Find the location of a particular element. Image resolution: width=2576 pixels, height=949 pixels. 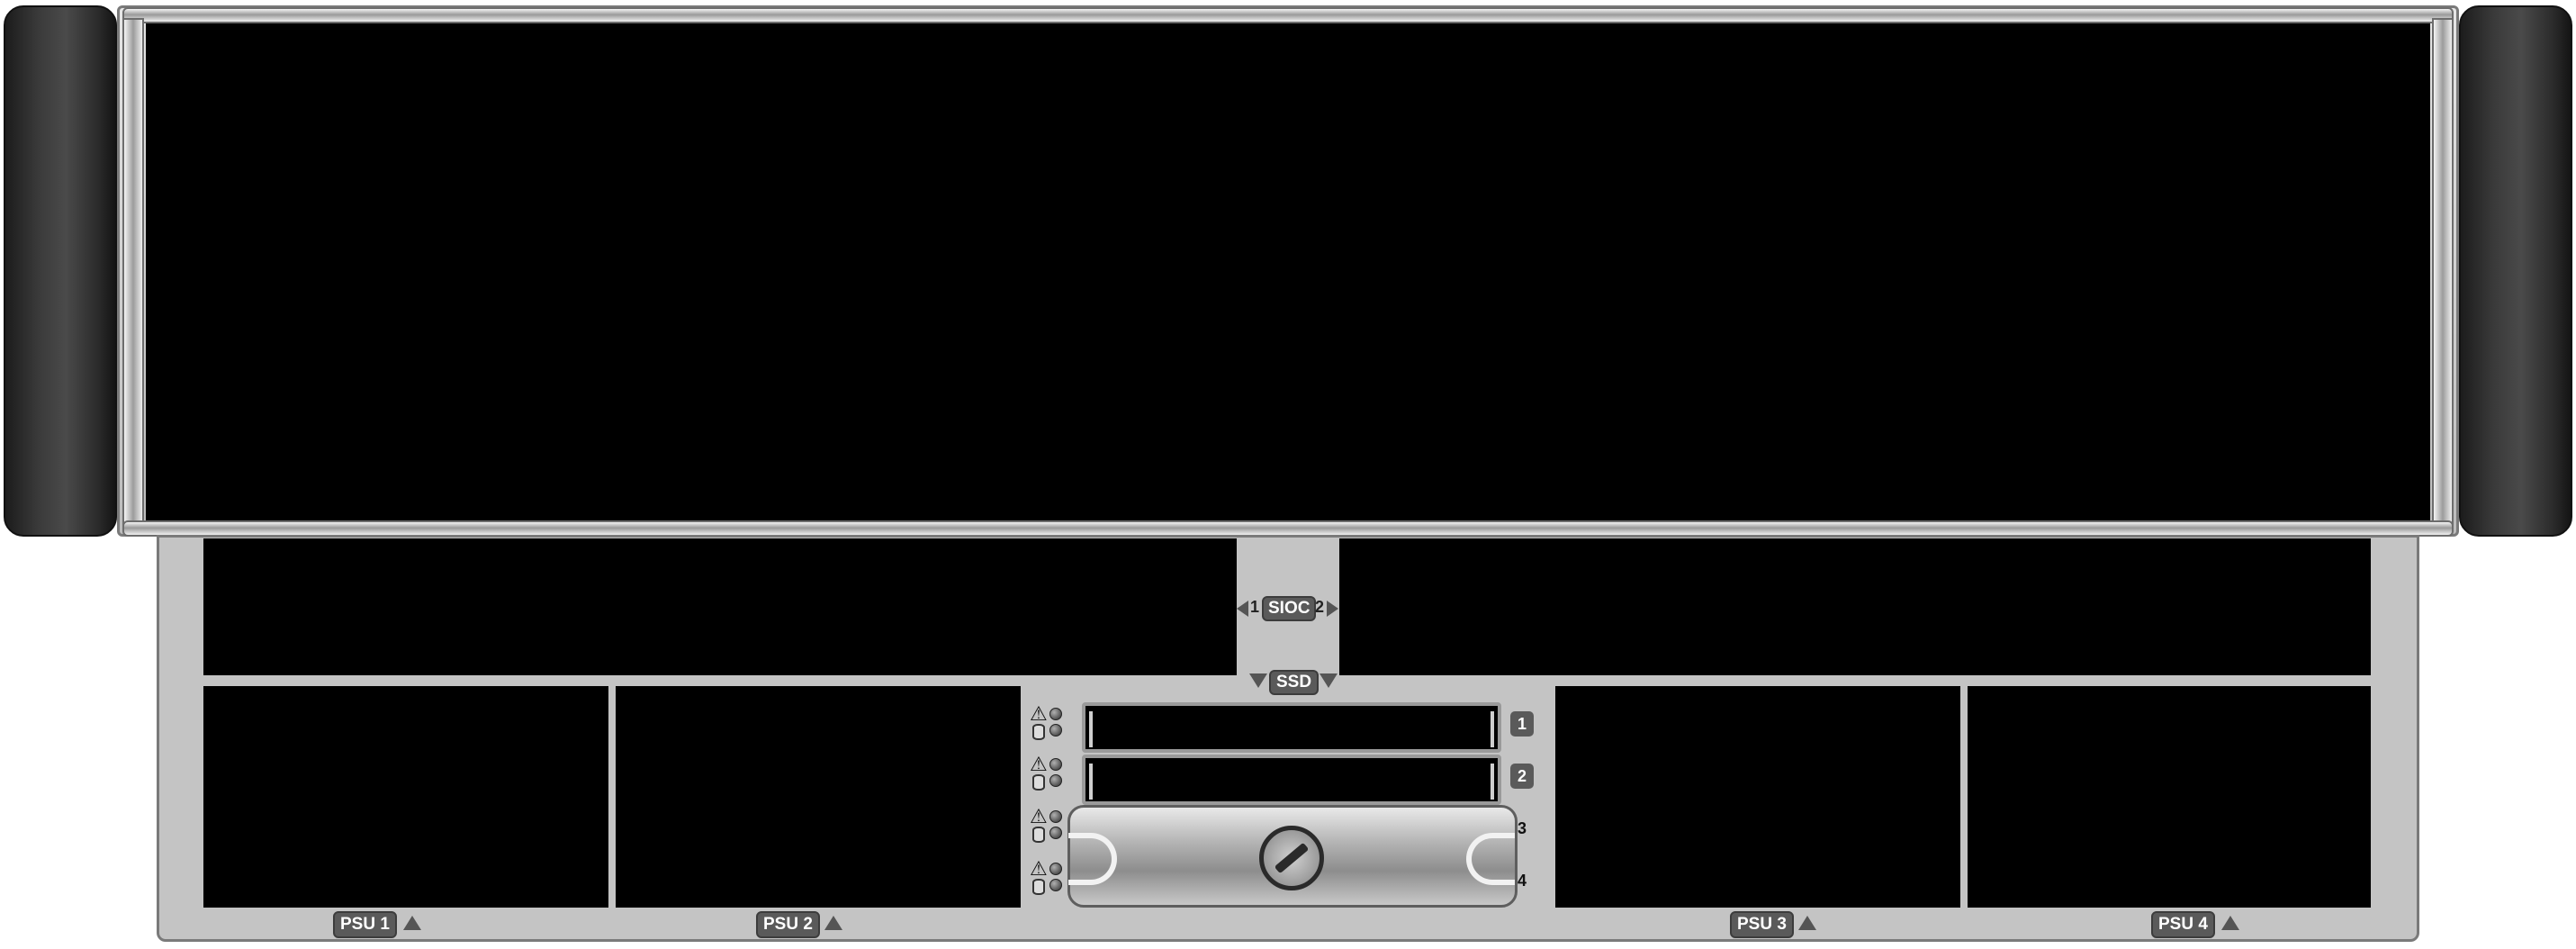

ssd-label: SSD is located at coordinates (1294, 682).